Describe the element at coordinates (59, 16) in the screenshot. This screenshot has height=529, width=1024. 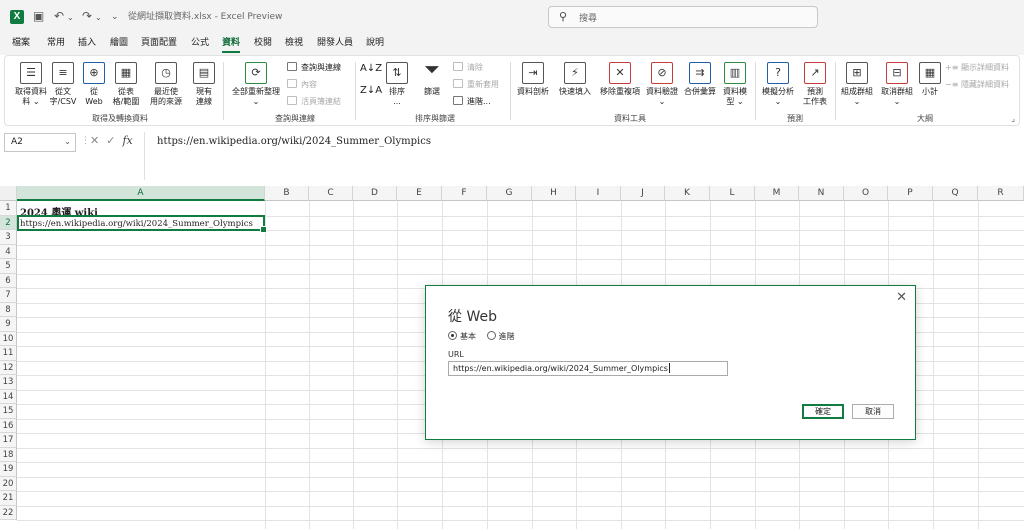
I see `undo-icon: ↶` at that location.